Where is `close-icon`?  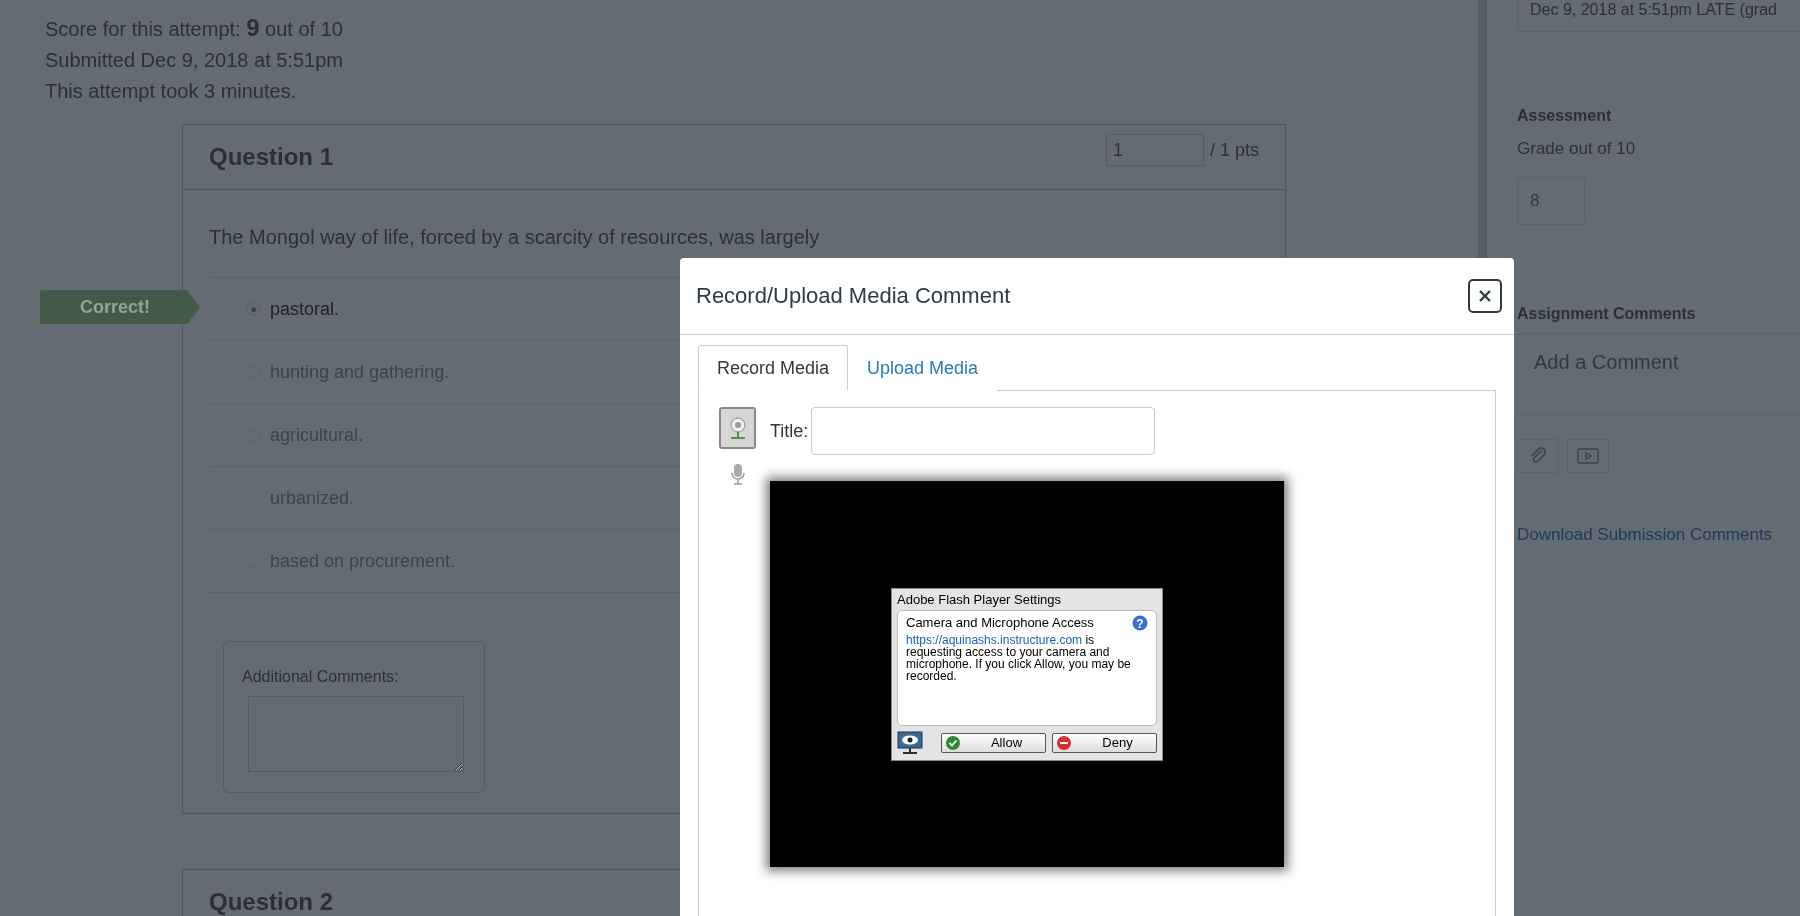
close-icon is located at coordinates (1485, 296).